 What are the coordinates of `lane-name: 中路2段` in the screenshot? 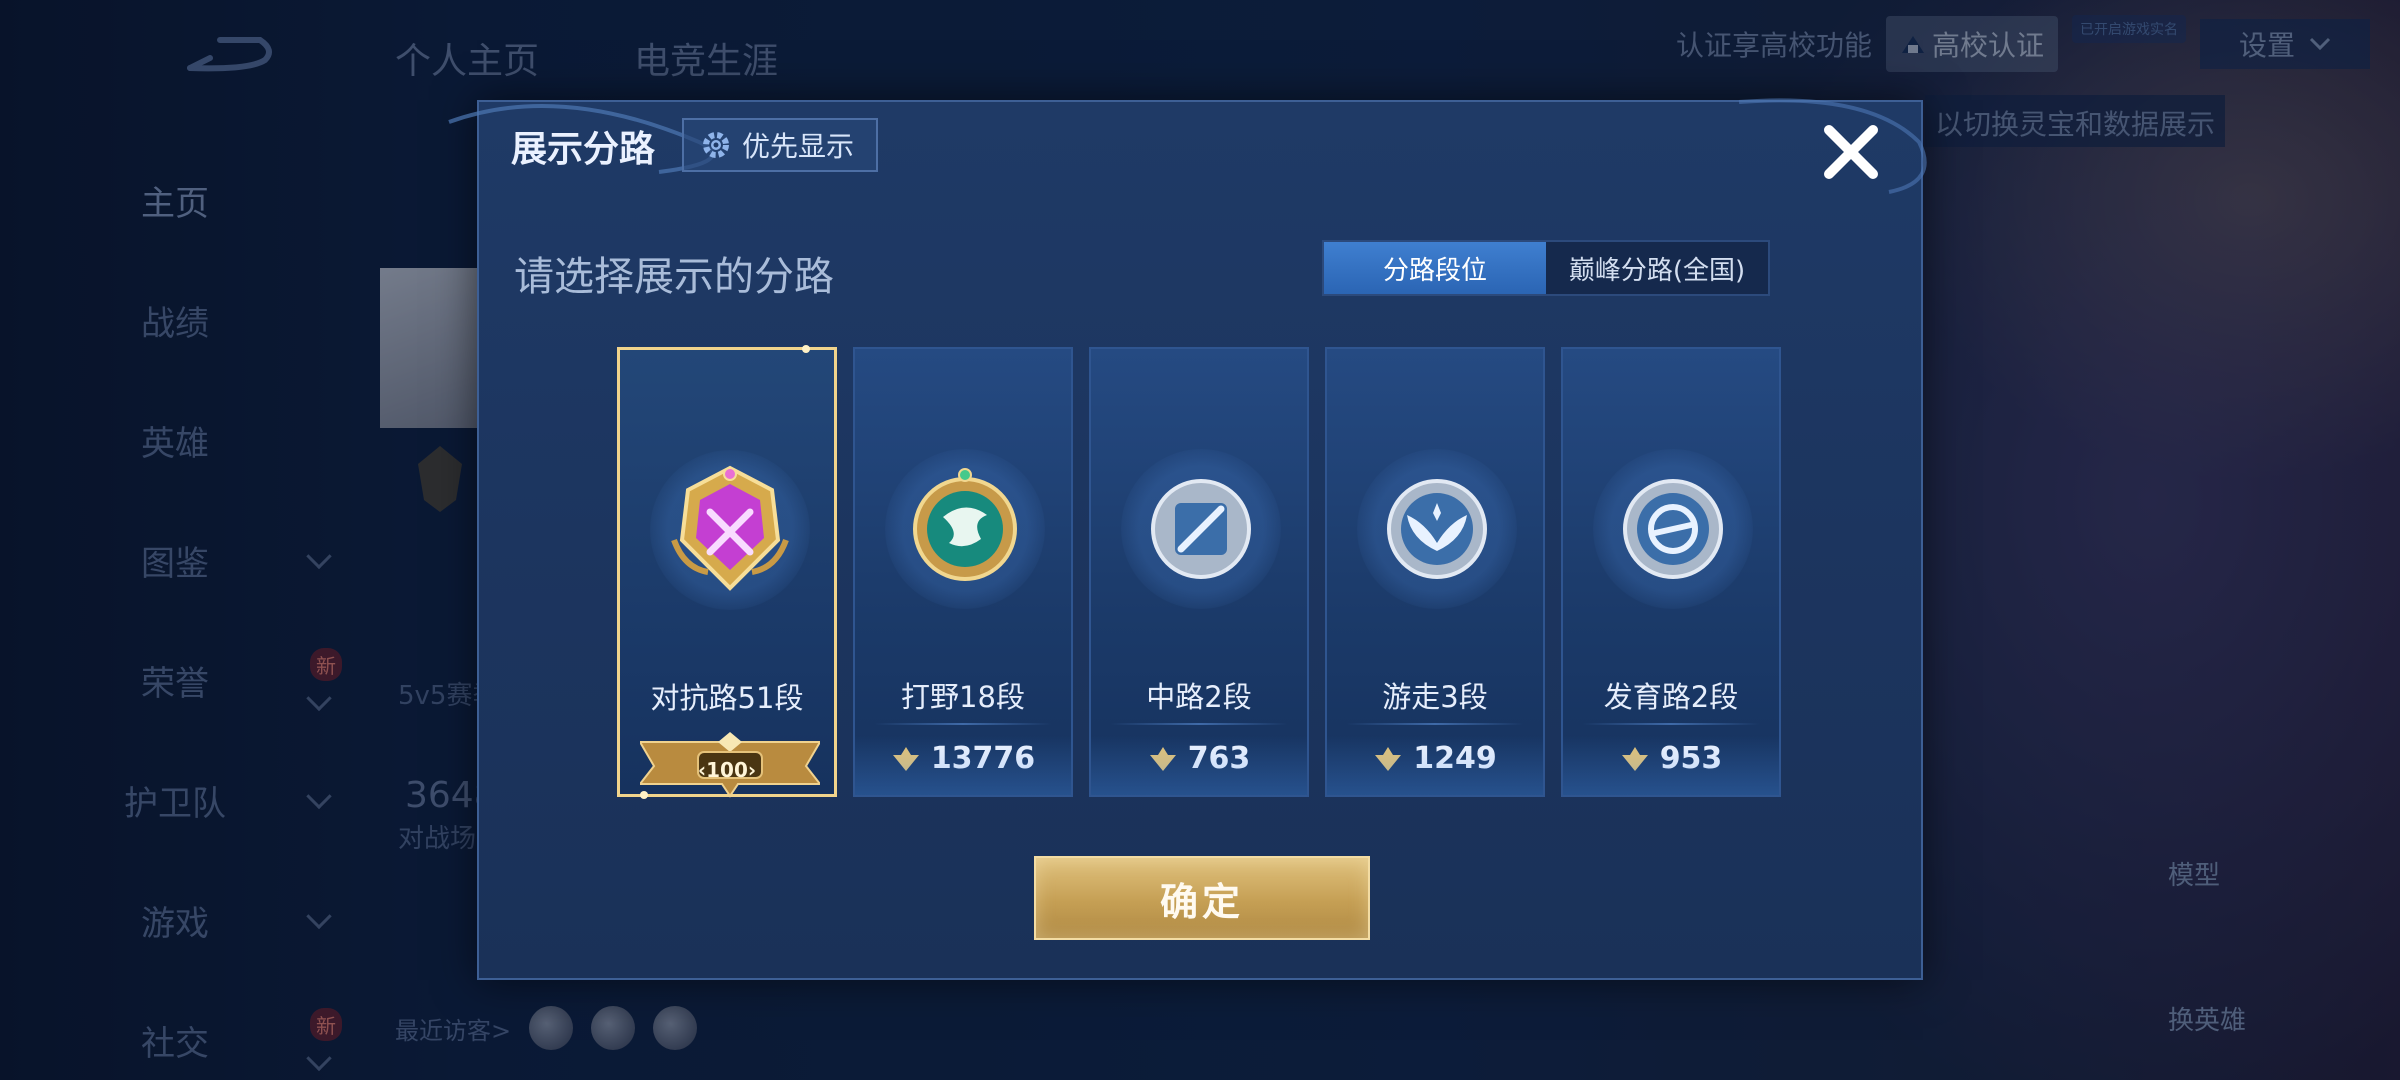 It's located at (1199, 697).